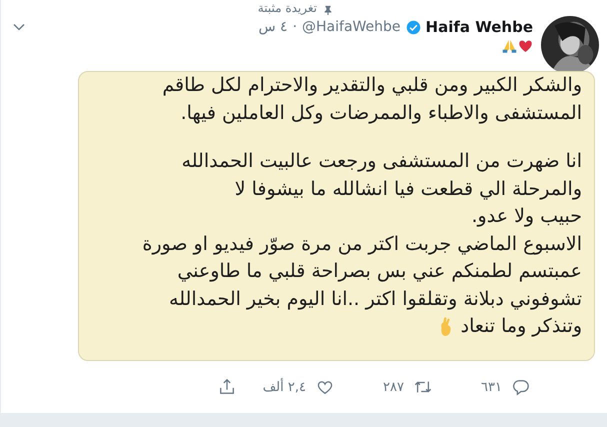 This screenshot has height=427, width=607. What do you see at coordinates (273, 27) in the screenshot?
I see `tweet-time: ٤ س` at bounding box center [273, 27].